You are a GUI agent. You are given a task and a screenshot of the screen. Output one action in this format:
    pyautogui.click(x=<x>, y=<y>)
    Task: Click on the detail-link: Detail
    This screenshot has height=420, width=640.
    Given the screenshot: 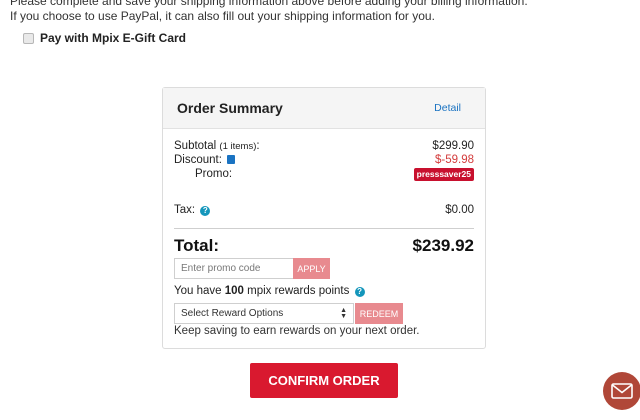 What is the action you would take?
    pyautogui.click(x=447, y=108)
    